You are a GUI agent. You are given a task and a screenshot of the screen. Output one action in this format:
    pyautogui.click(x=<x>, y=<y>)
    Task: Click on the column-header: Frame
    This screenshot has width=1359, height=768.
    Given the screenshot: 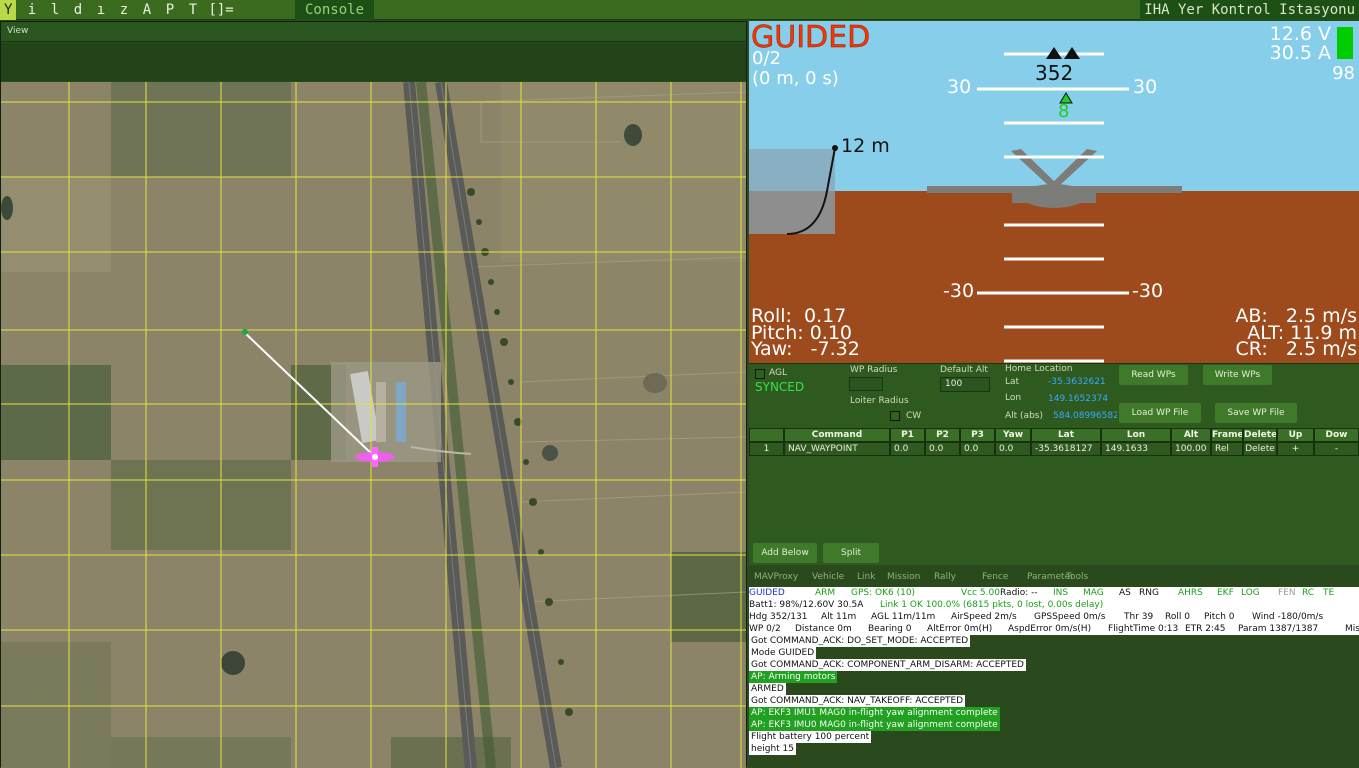 What is the action you would take?
    pyautogui.click(x=1227, y=435)
    